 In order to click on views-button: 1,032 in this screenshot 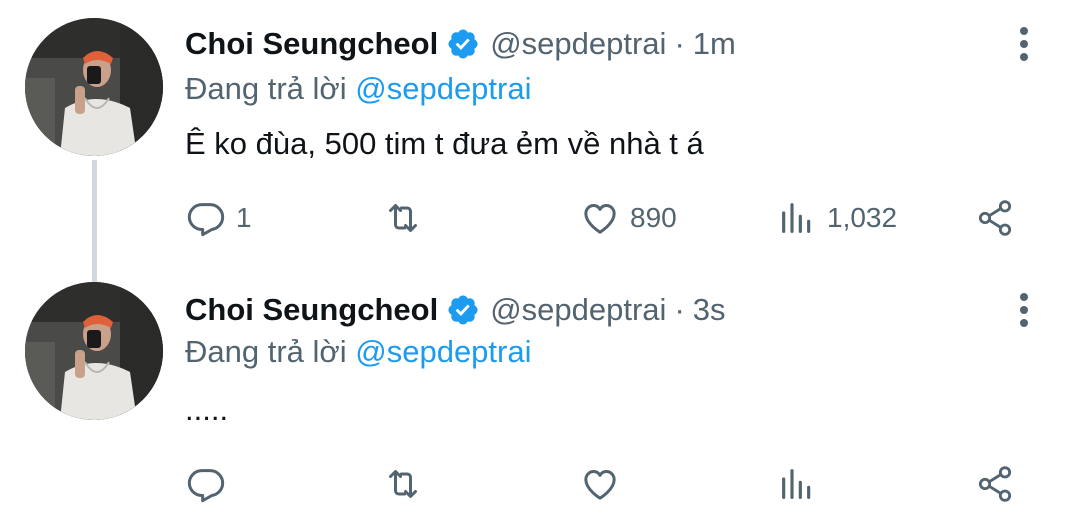, I will do `click(837, 218)`.